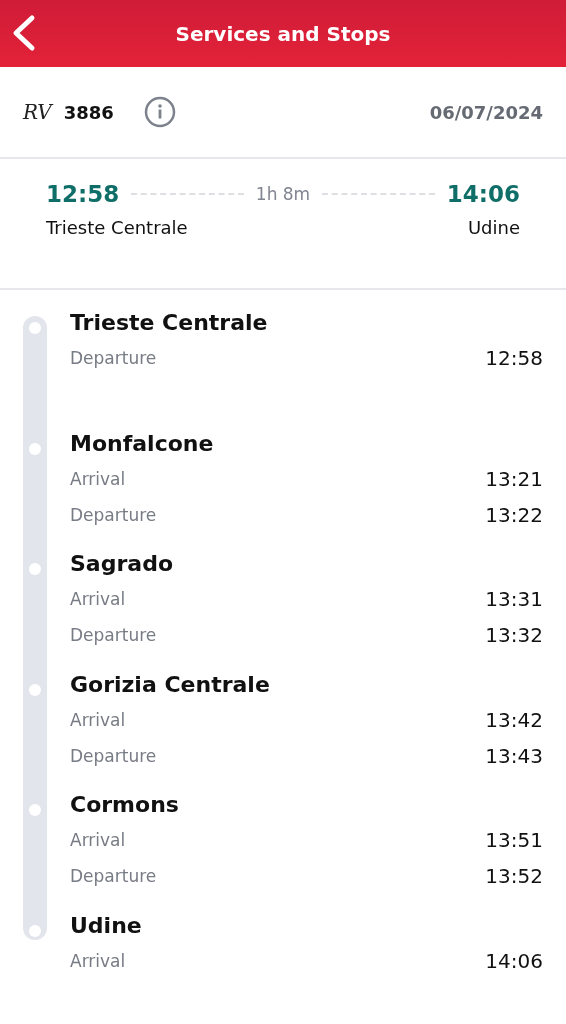  Describe the element at coordinates (514, 719) in the screenshot. I see `stop-time: 13:42` at that location.